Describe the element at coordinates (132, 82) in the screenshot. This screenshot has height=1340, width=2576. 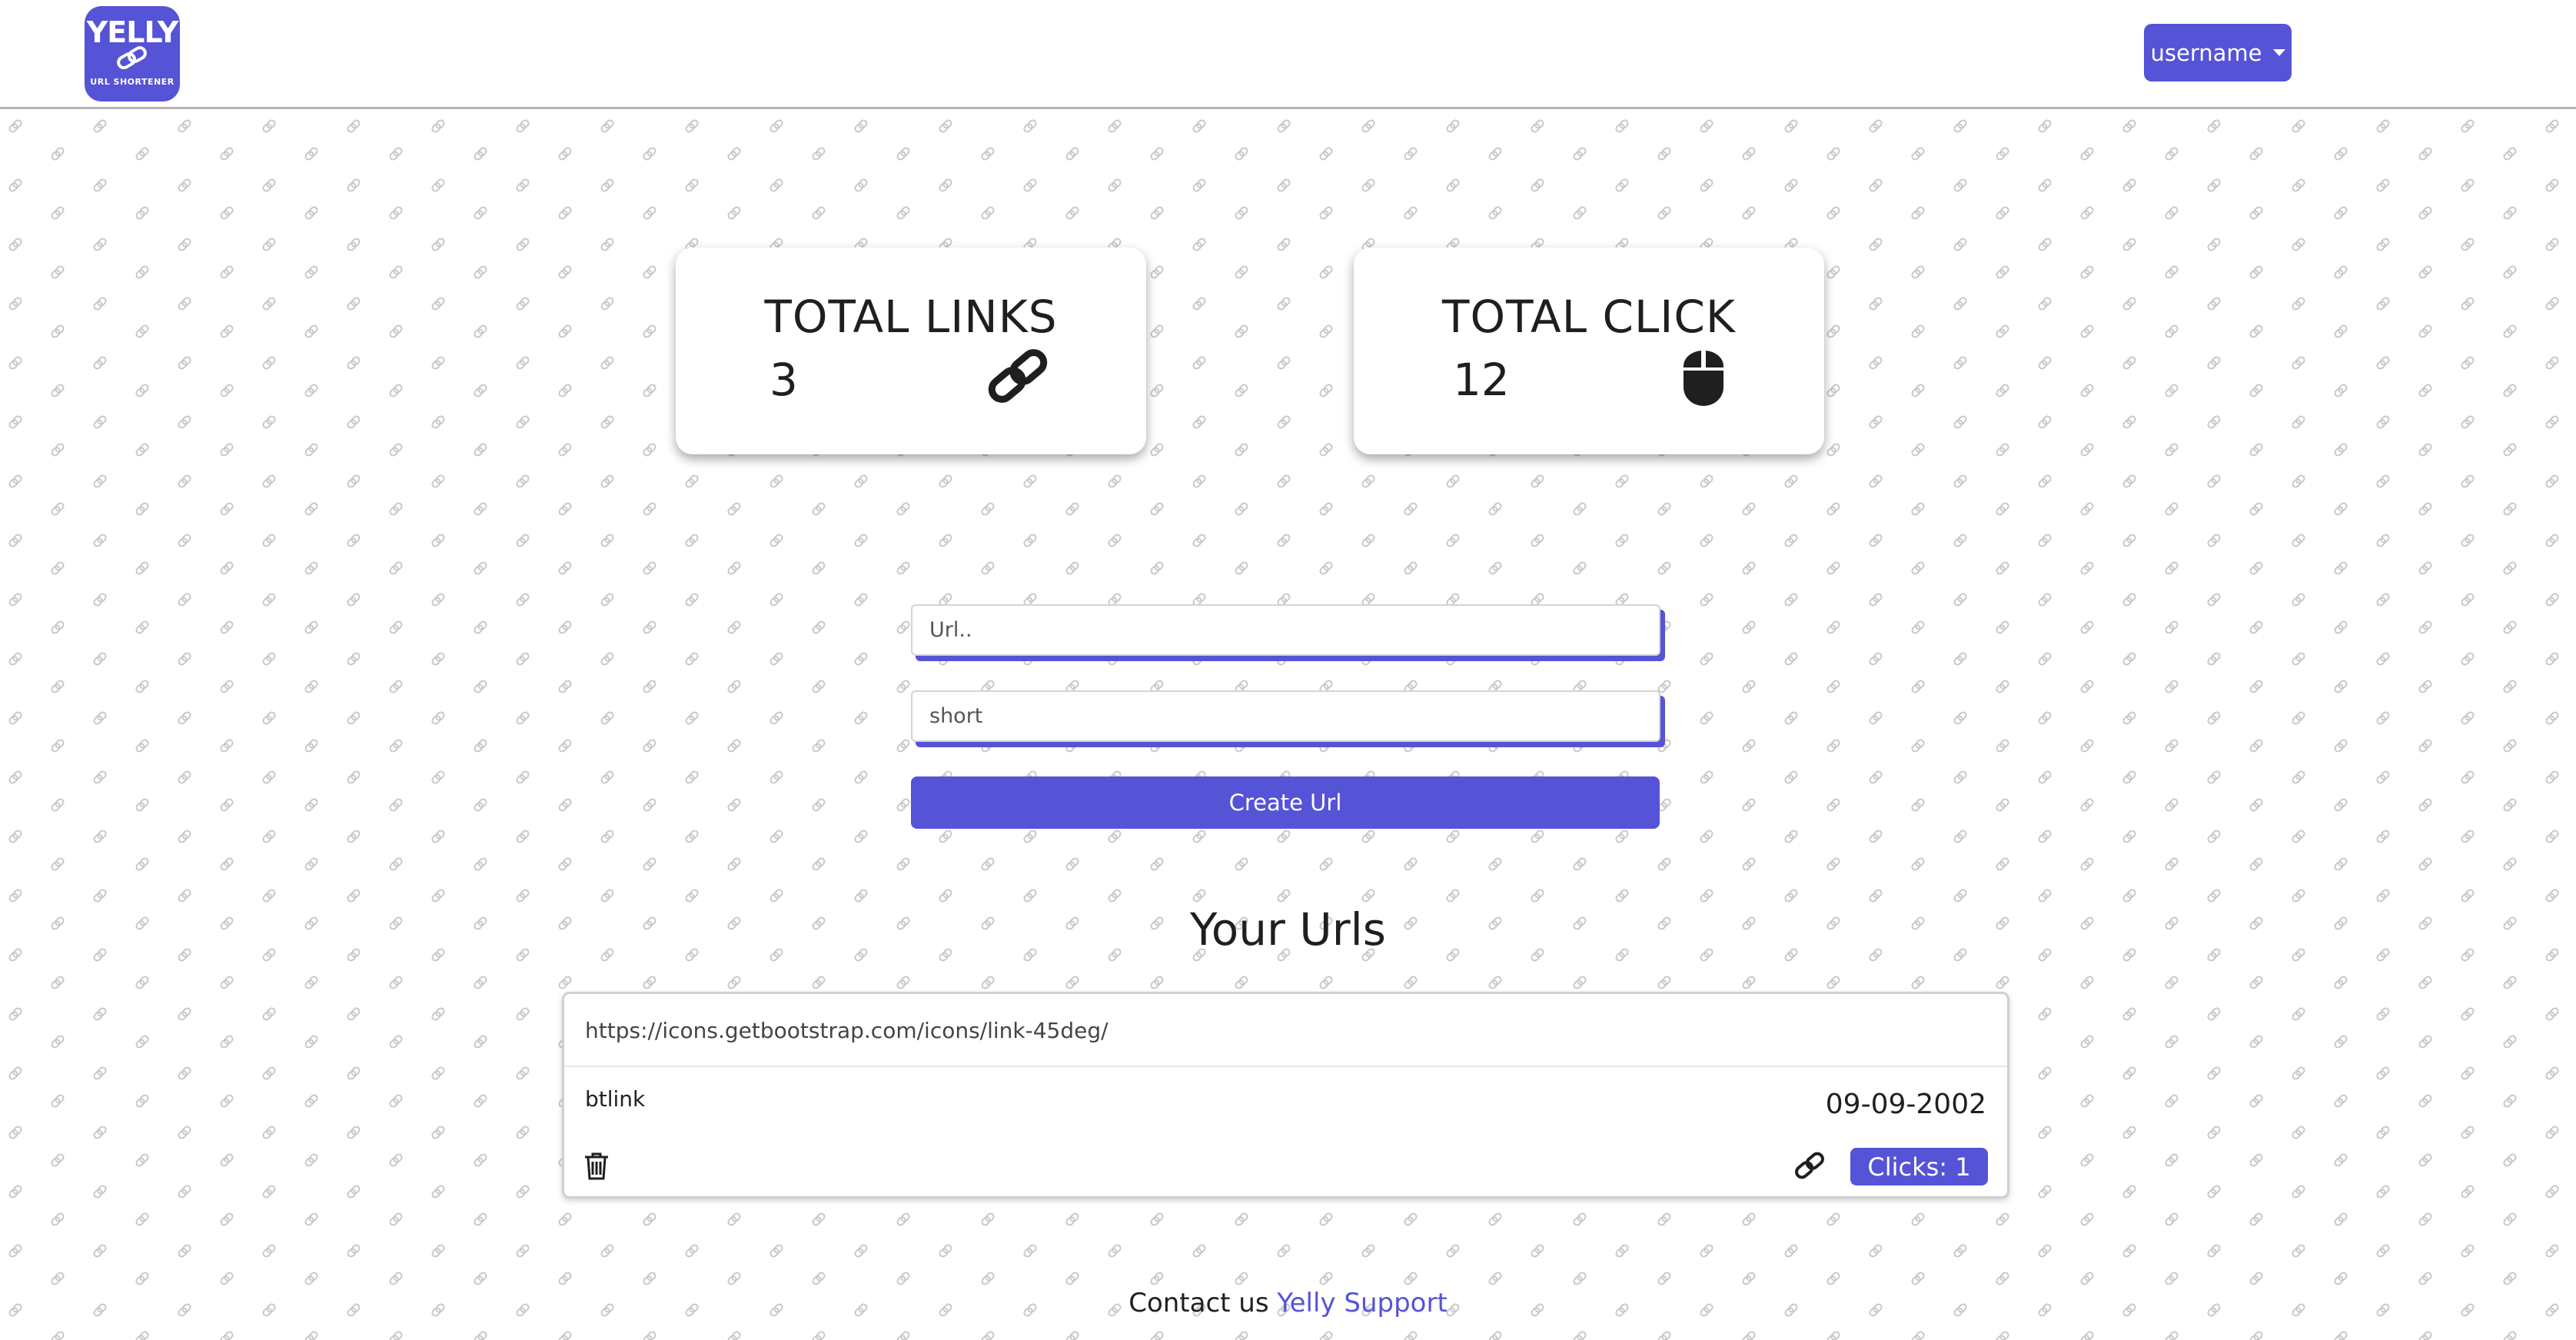
I see `logo-subtitle: URL SHORTENER` at that location.